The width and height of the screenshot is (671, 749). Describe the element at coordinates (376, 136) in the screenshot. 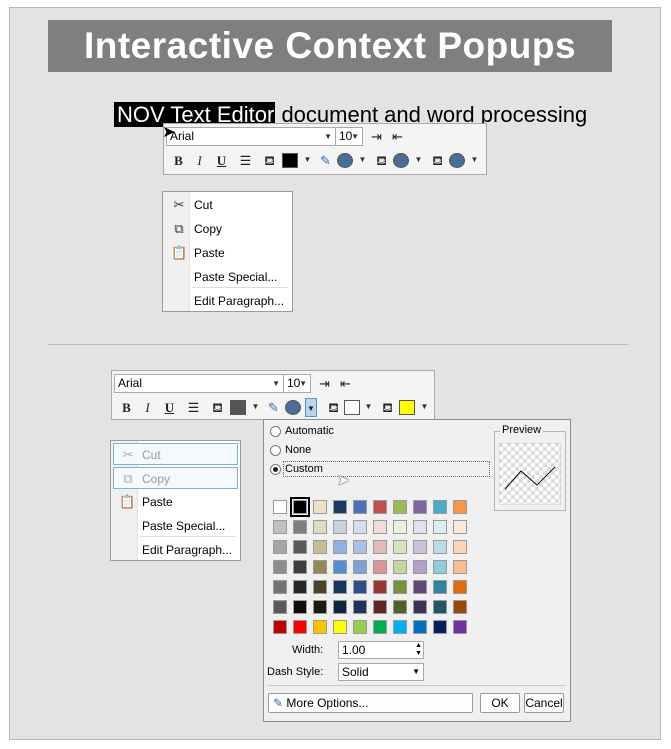

I see `increase-indent-icon: ⇥` at that location.